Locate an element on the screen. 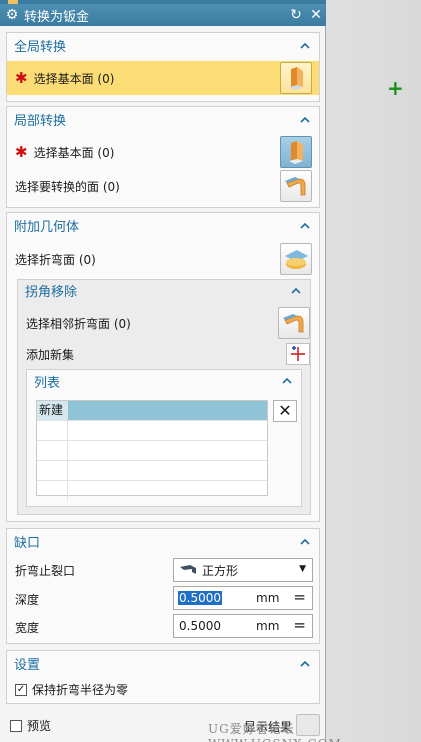 This screenshot has height=742, width=421. keep-bend-radius-checkbox: ✓ is located at coordinates (21, 690).